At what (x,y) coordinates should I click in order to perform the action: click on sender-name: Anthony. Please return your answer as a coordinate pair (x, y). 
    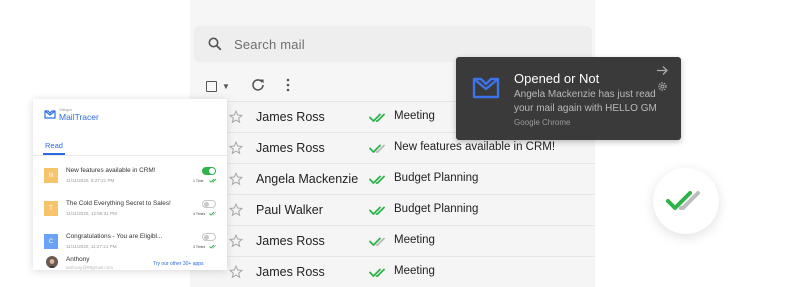
    Looking at the image, I should click on (78, 259).